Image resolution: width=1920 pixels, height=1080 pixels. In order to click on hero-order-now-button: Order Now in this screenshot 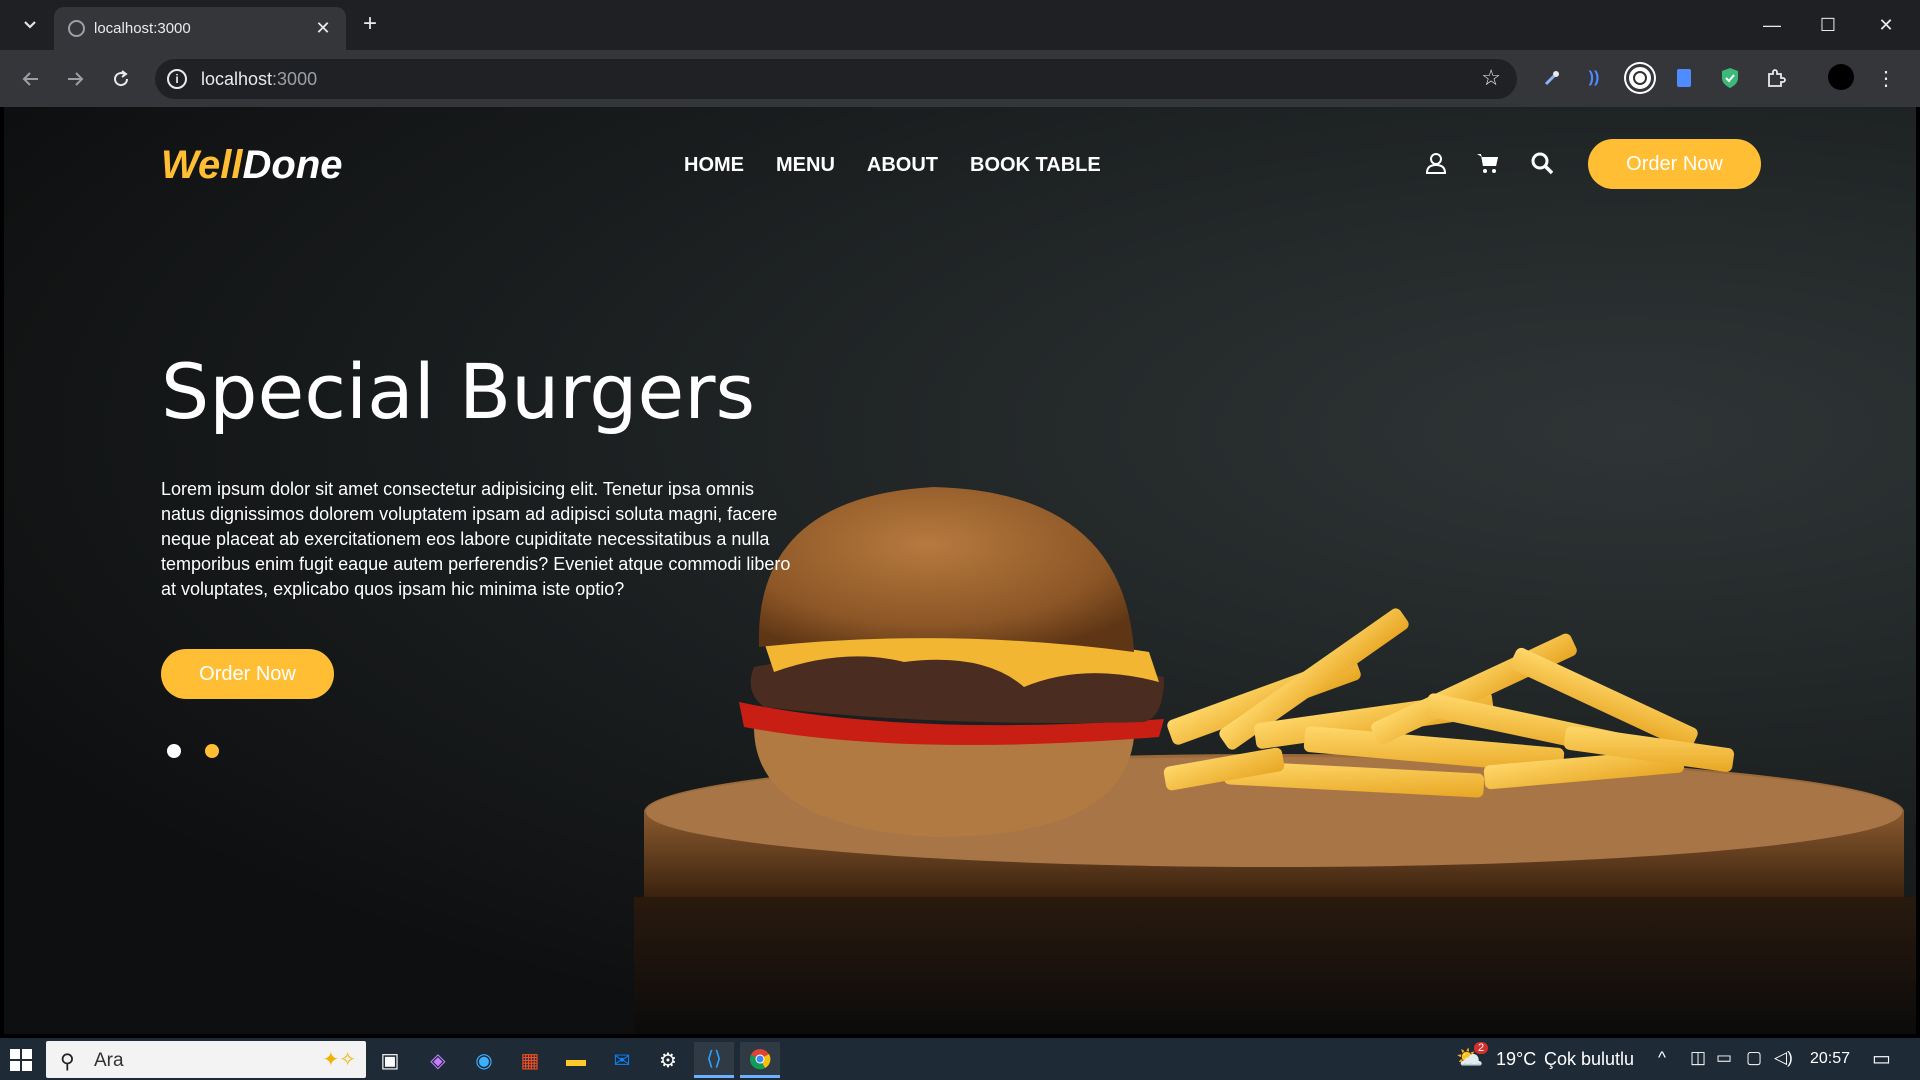, I will do `click(247, 674)`.